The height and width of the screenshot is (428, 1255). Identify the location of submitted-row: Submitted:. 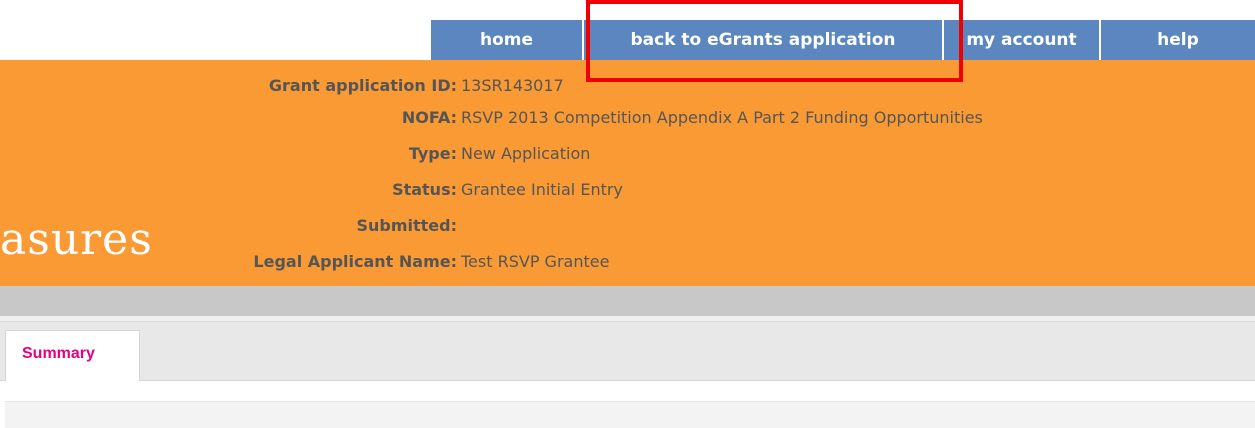
(627, 226).